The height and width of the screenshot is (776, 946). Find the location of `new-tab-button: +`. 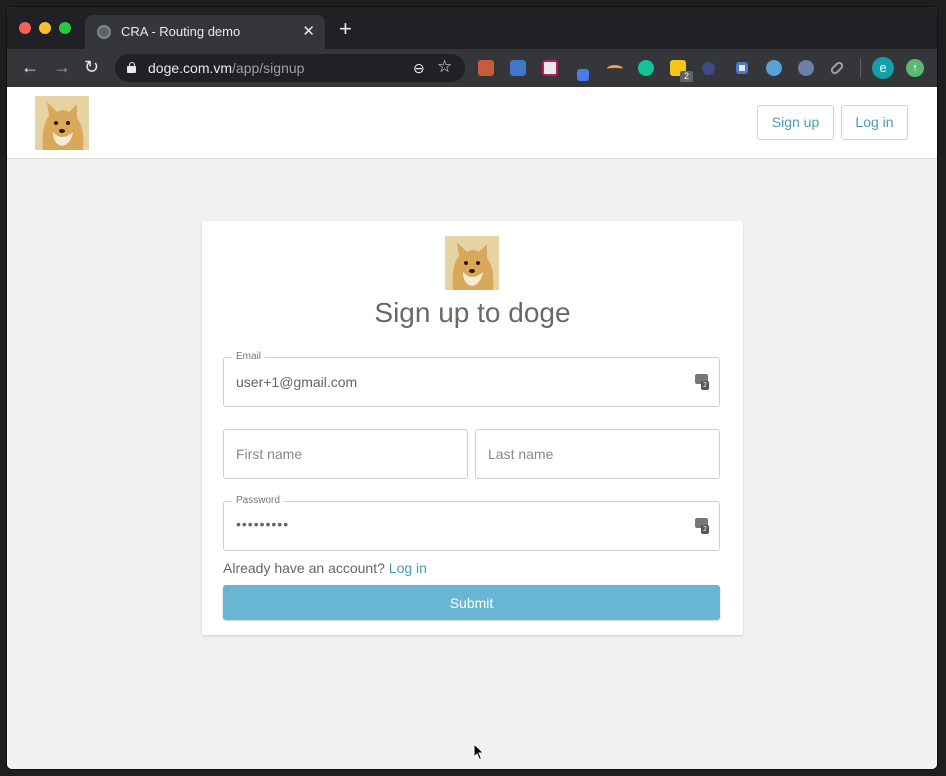

new-tab-button: + is located at coordinates (345, 29).